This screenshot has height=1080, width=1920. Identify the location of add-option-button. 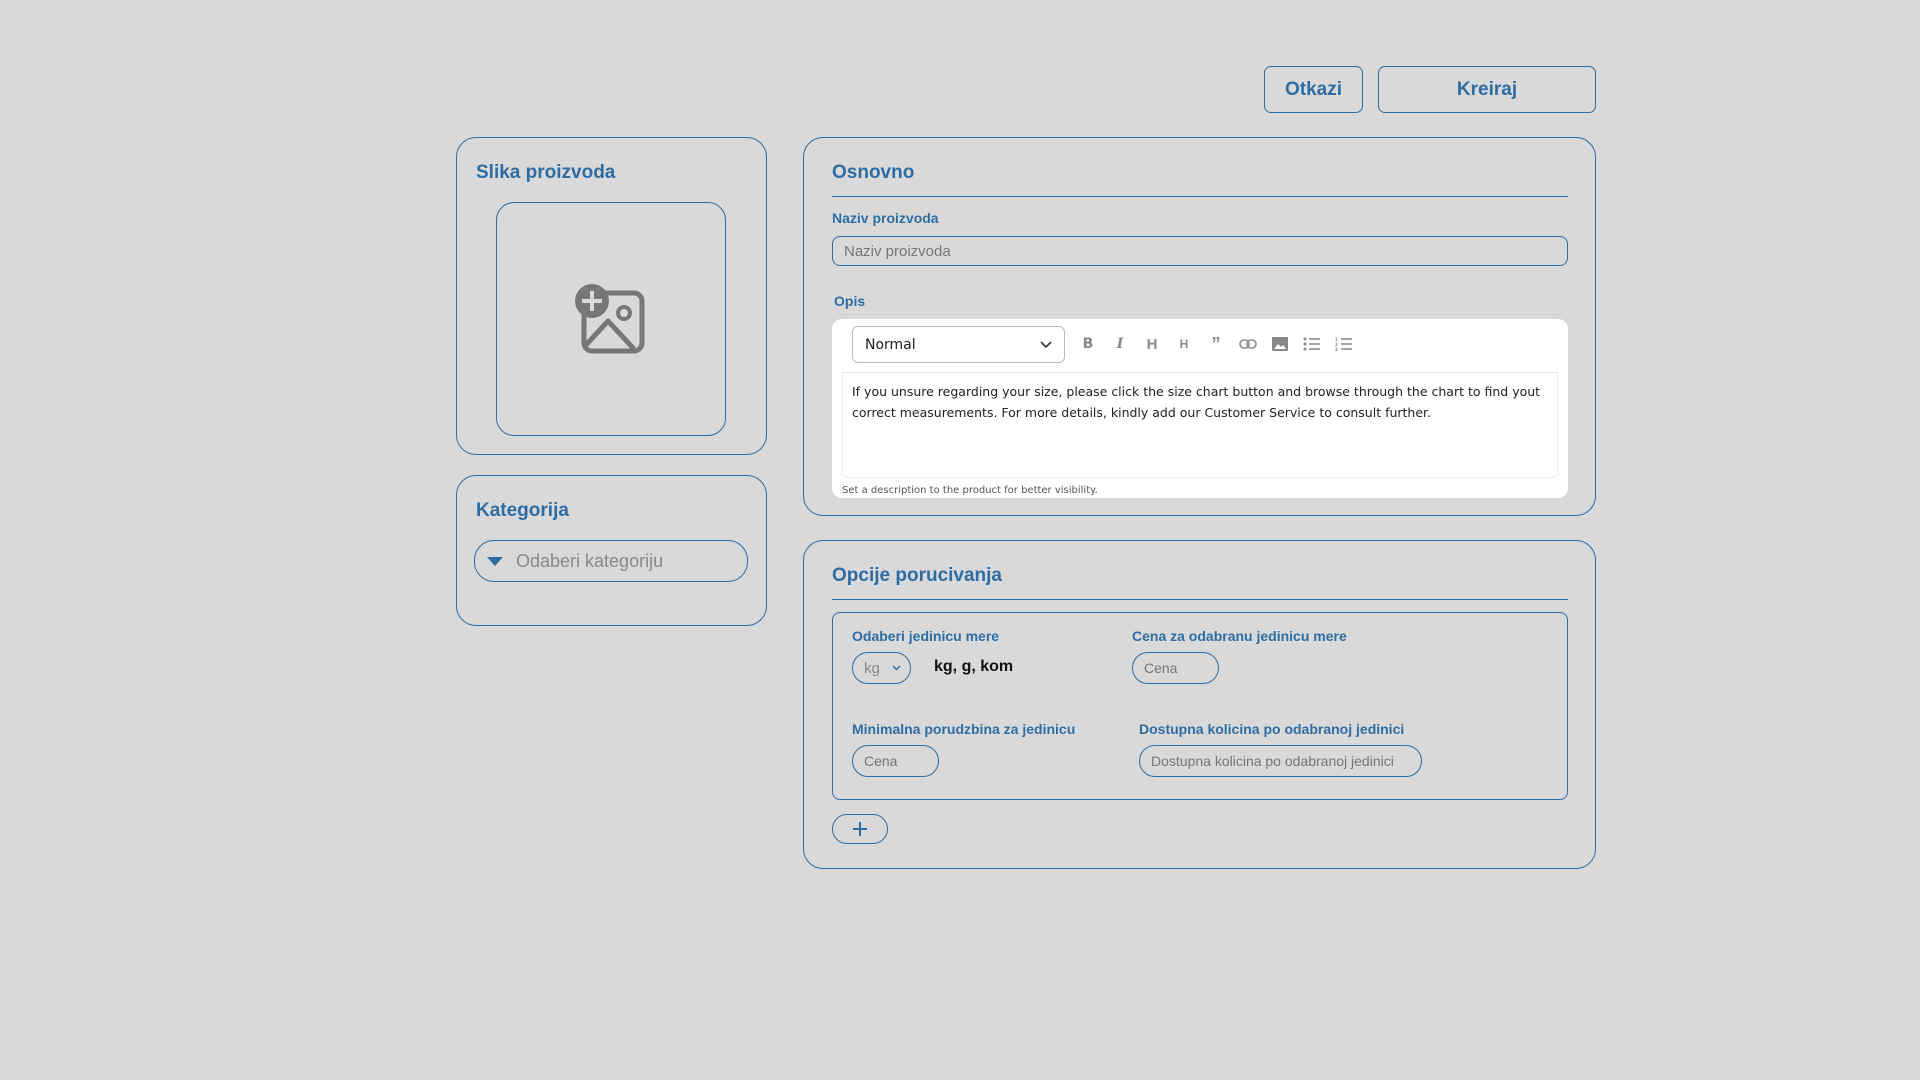
(860, 829).